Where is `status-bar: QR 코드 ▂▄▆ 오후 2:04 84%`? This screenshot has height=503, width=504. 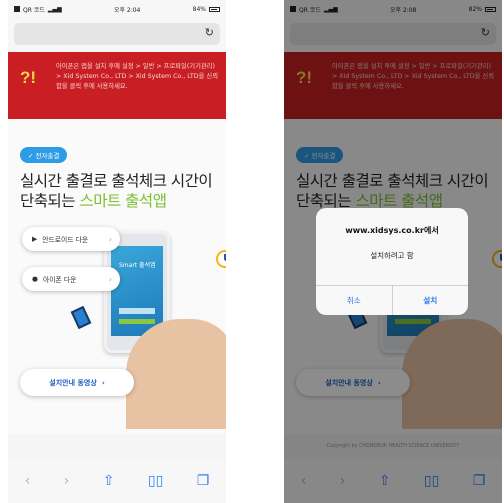 status-bar: QR 코드 ▂▄▆ 오후 2:04 84% is located at coordinates (117, 9).